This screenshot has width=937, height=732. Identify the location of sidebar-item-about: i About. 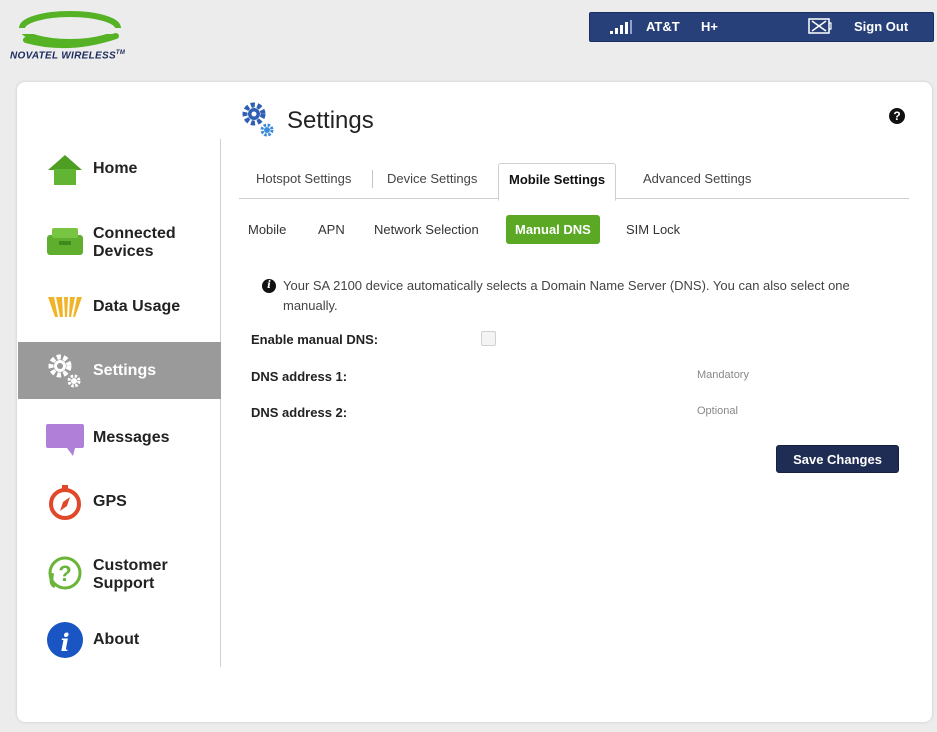
(119, 639).